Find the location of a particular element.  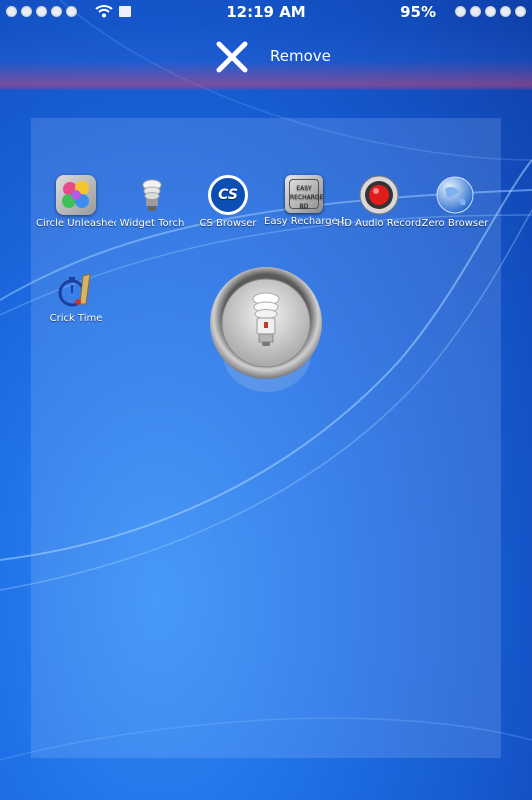

easy-recharge-icon: EASY RECHARGE BD is located at coordinates (304, 194).